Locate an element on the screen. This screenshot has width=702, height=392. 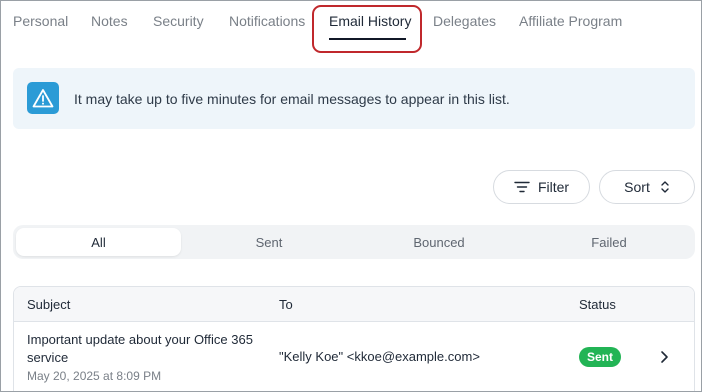
status-filter-segmented-control: All Sent Bounced Failed is located at coordinates (354, 242).